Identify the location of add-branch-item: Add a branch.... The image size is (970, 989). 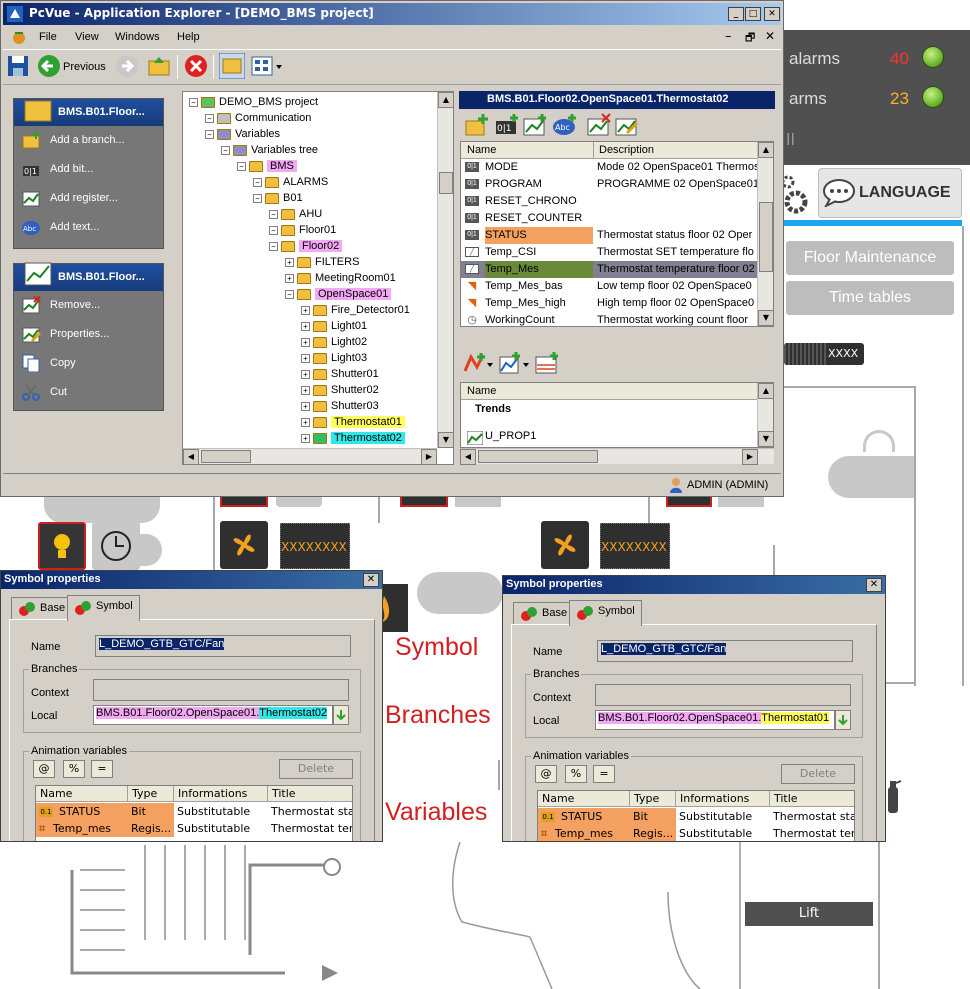
(88, 140).